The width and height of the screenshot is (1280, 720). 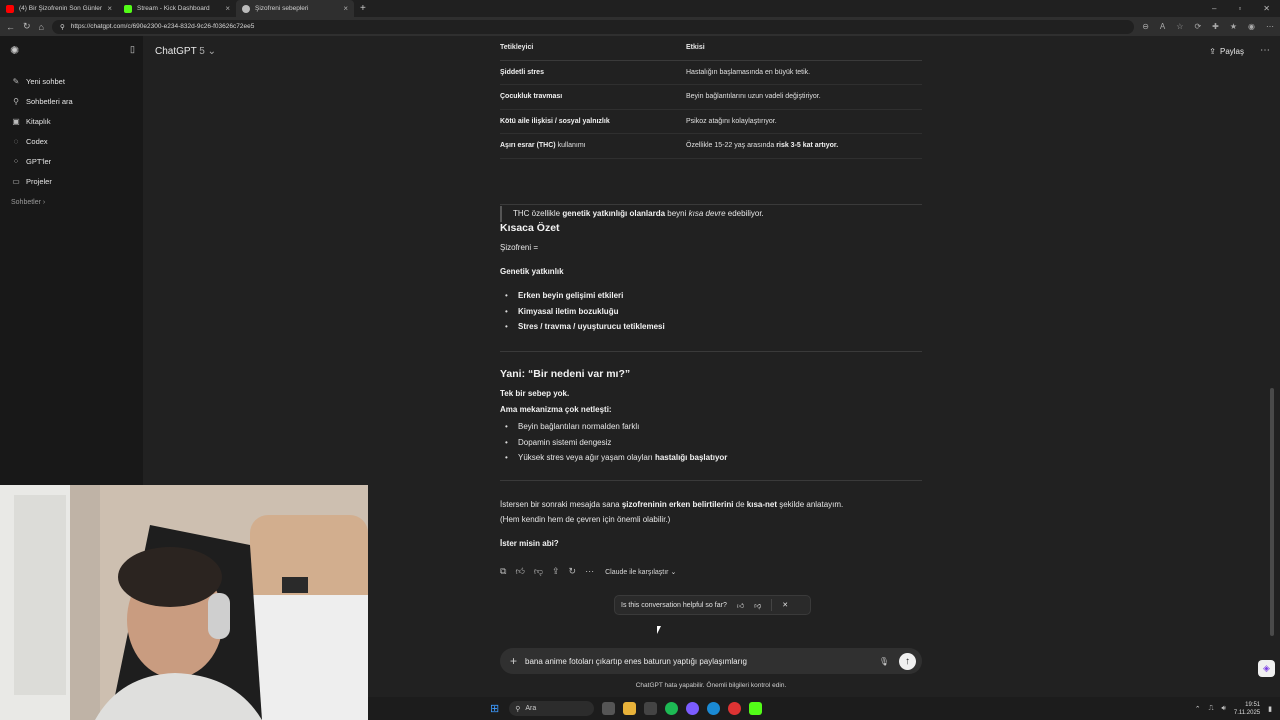 I want to click on share-button: ⇪ Paylaş, so click(x=1226, y=51).